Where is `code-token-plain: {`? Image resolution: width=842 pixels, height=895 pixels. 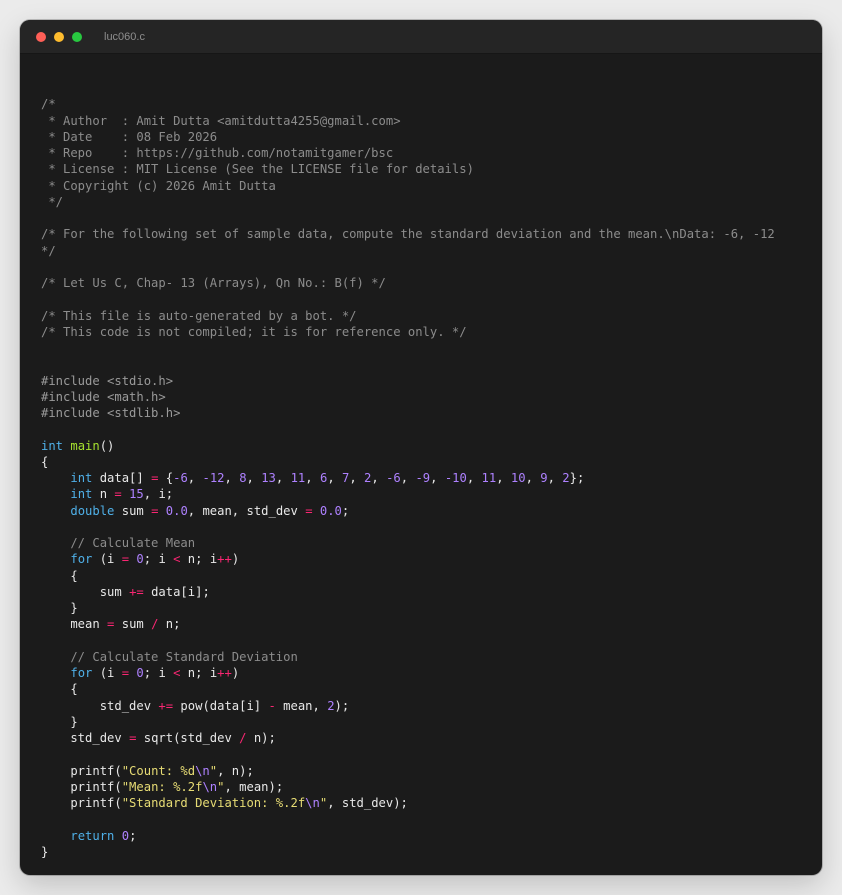
code-token-plain: { is located at coordinates (59, 575).